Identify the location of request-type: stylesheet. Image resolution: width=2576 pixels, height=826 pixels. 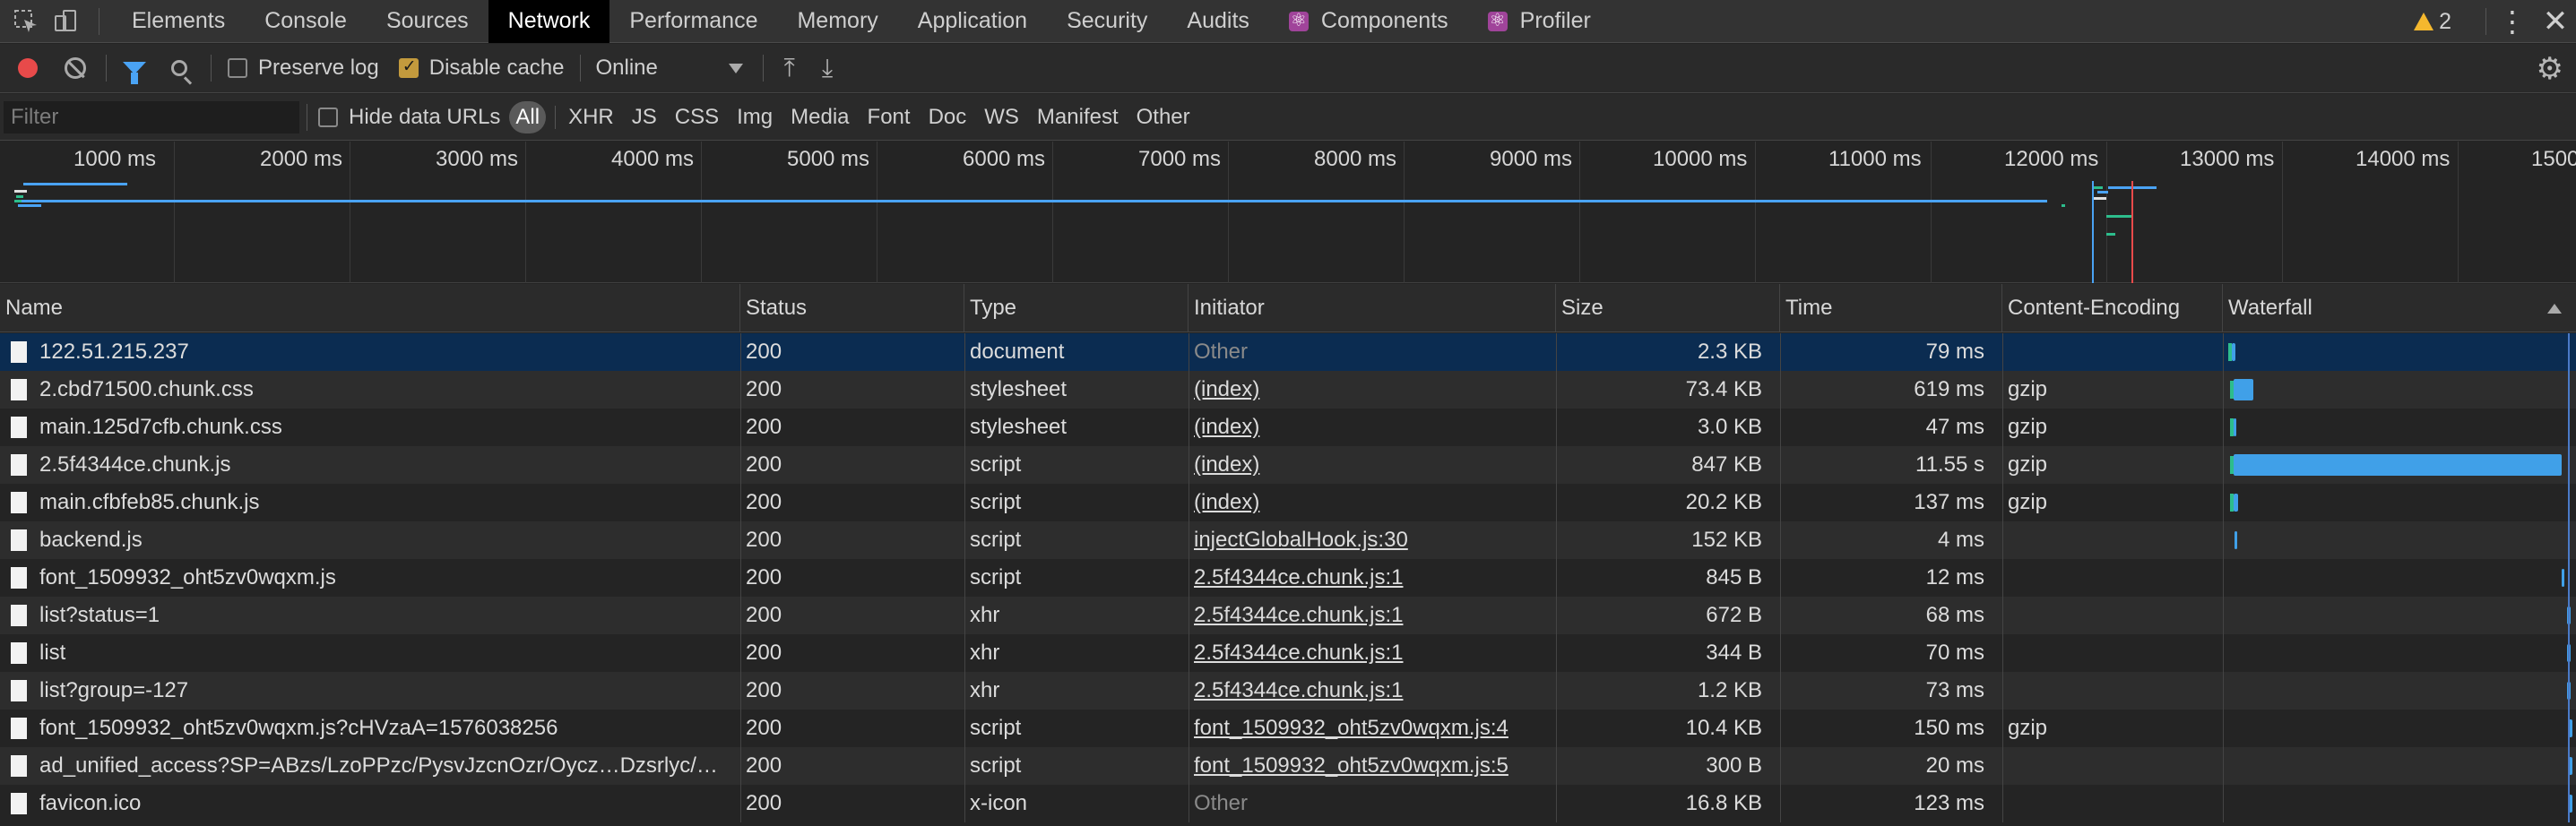
(1019, 389).